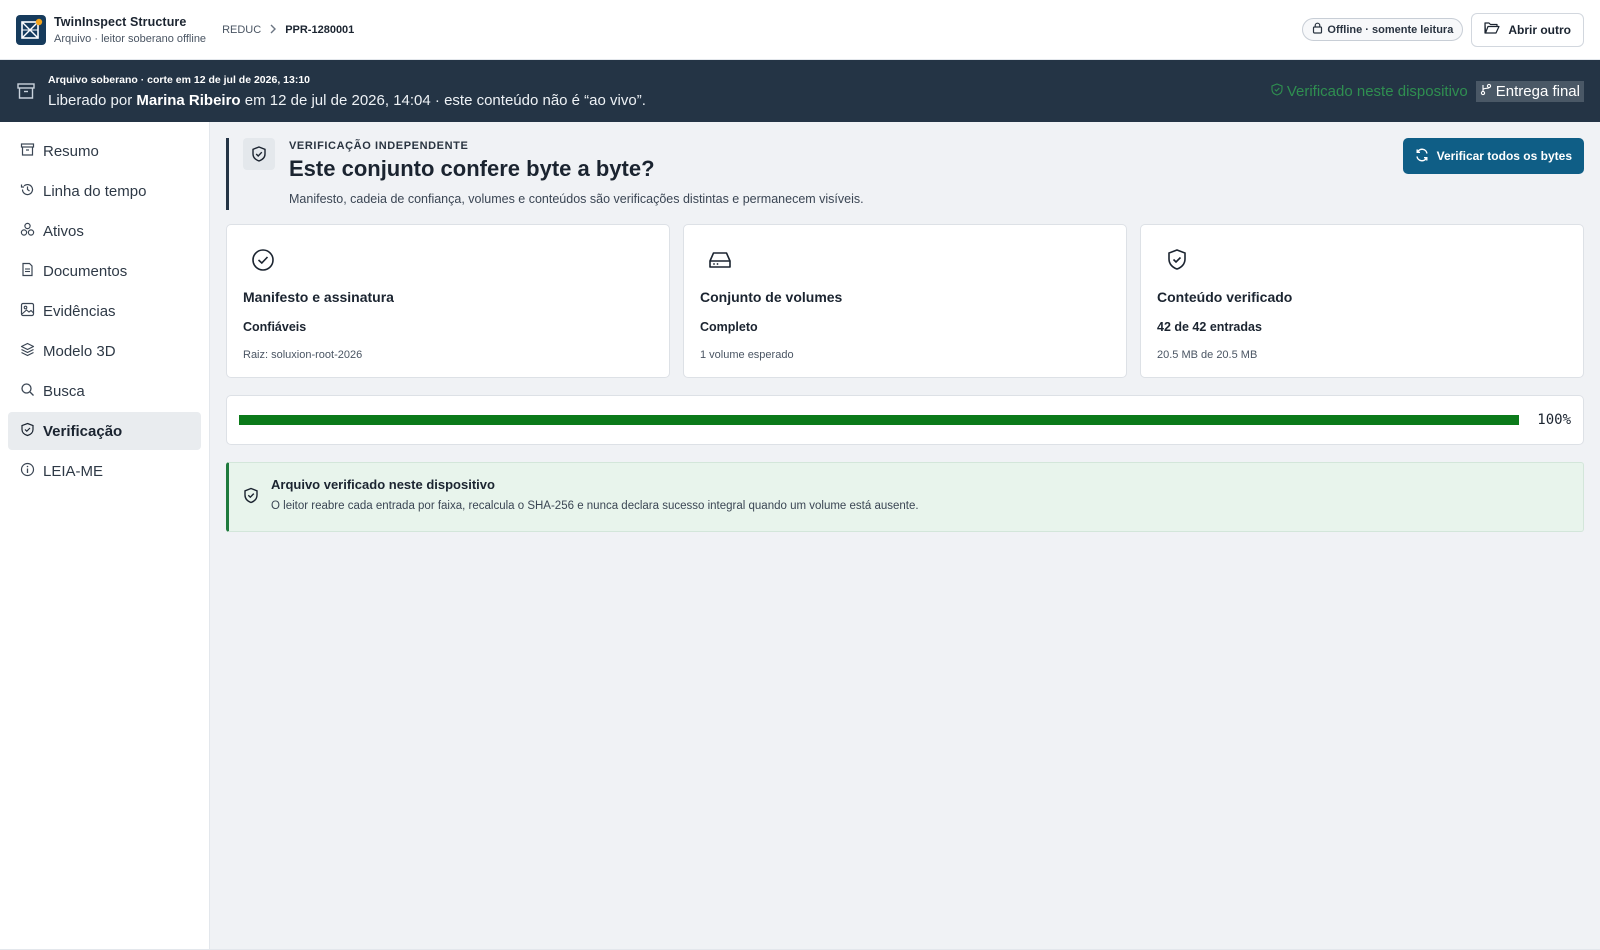 The image size is (1600, 950). I want to click on offline-badge: Offline · somente leitura, so click(1383, 29).